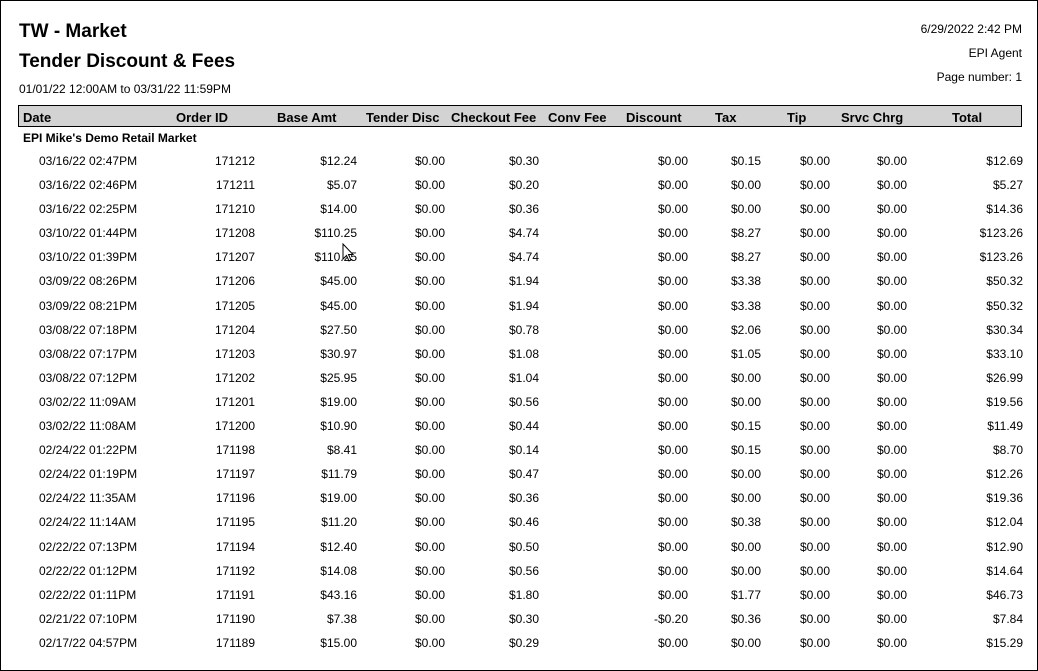 This screenshot has width=1038, height=671. What do you see at coordinates (523, 257) in the screenshot?
I see `cell-checkout-fee: $4.74` at bounding box center [523, 257].